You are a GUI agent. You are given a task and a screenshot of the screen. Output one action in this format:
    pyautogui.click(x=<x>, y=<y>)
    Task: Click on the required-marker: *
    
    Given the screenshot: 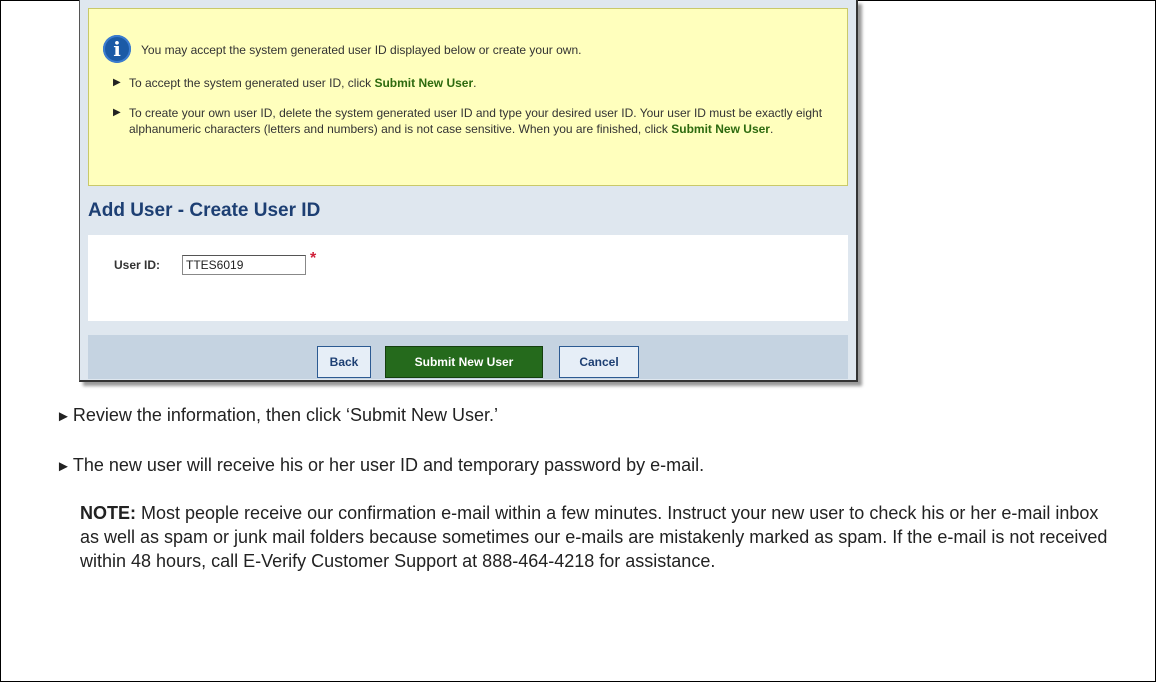 What is the action you would take?
    pyautogui.click(x=313, y=258)
    